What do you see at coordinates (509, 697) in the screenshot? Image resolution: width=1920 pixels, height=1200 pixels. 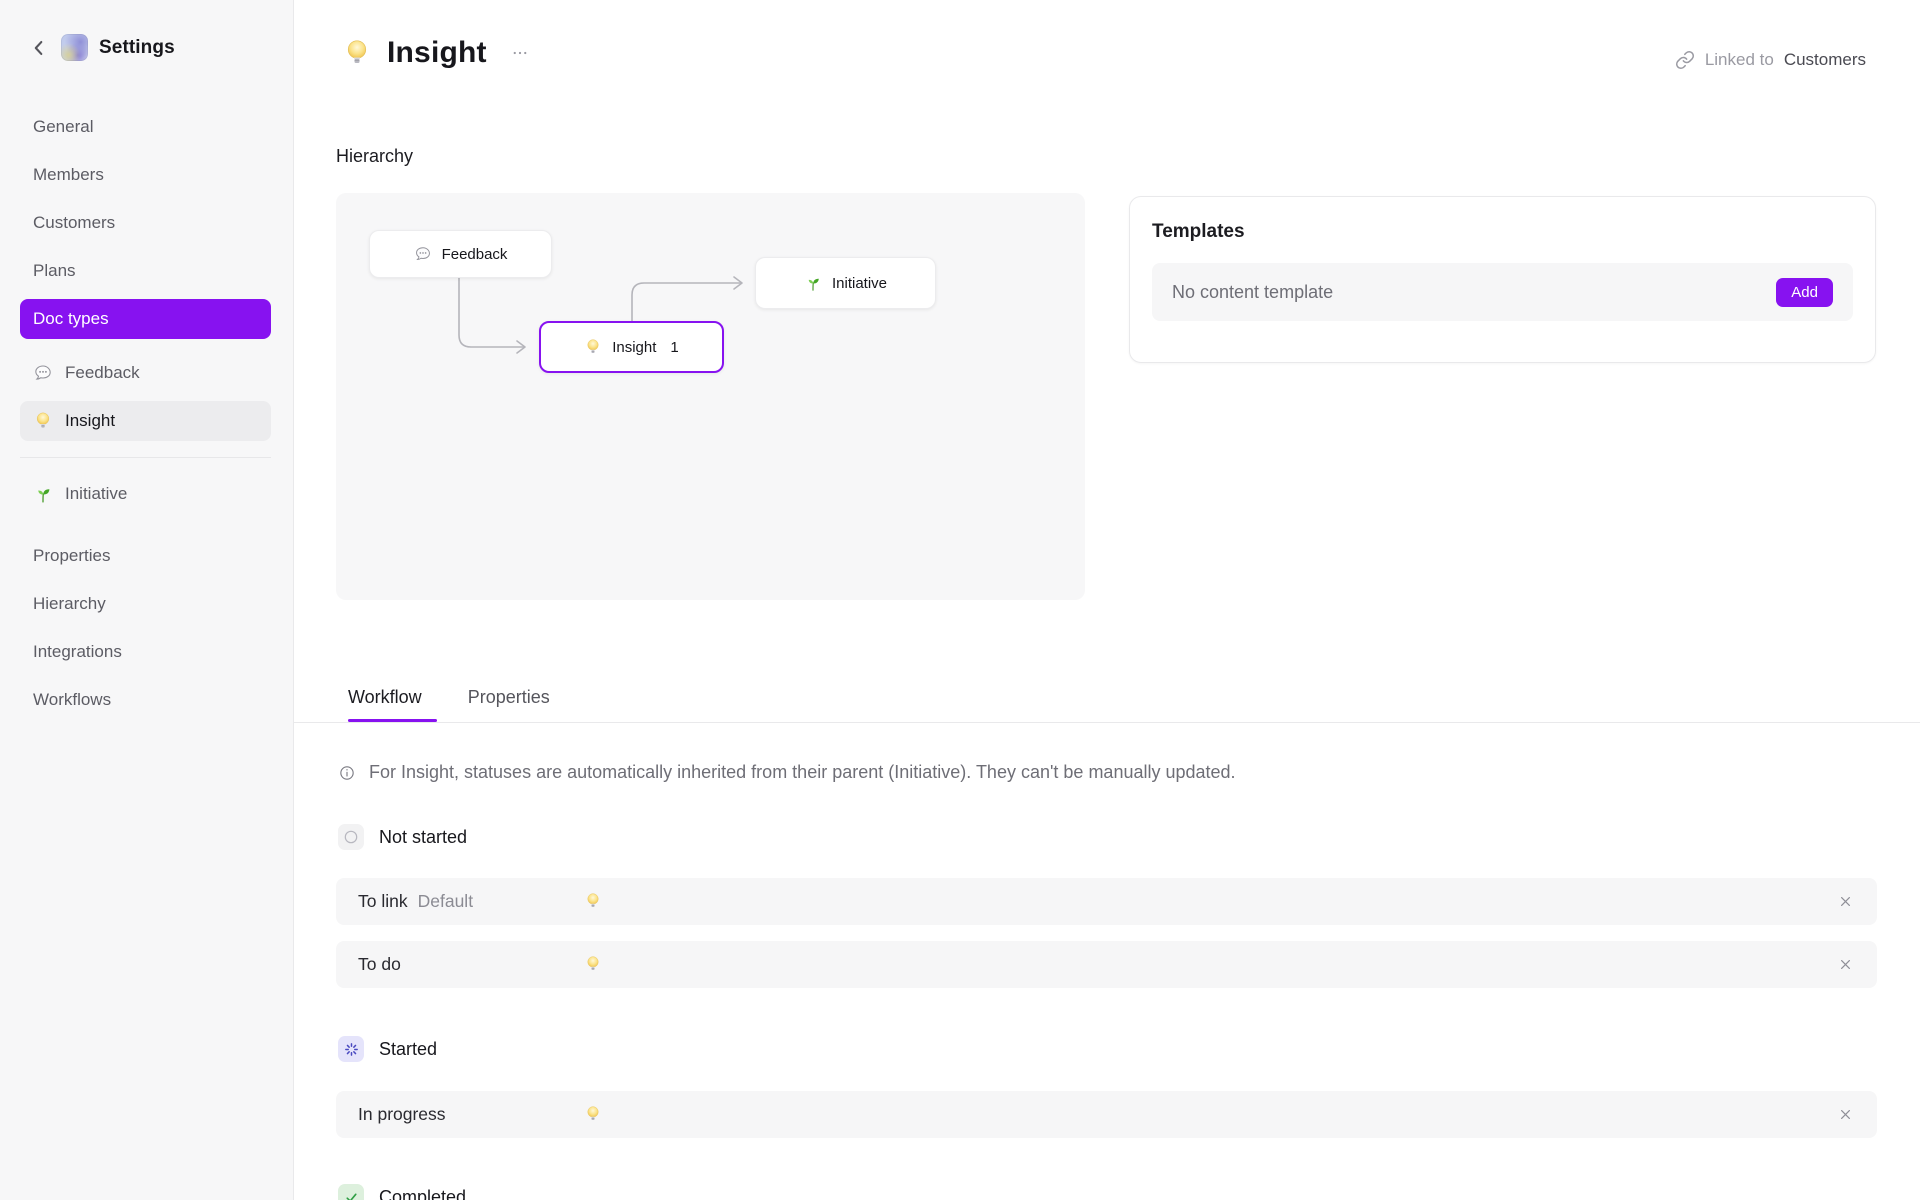 I see `tab-properties: Properties` at bounding box center [509, 697].